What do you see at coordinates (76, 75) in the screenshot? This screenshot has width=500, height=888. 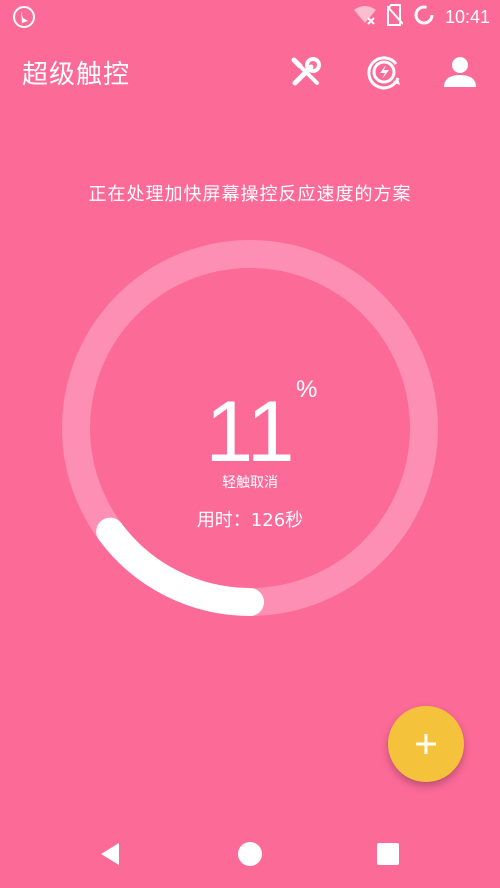 I see `app-title: 超级触控` at bounding box center [76, 75].